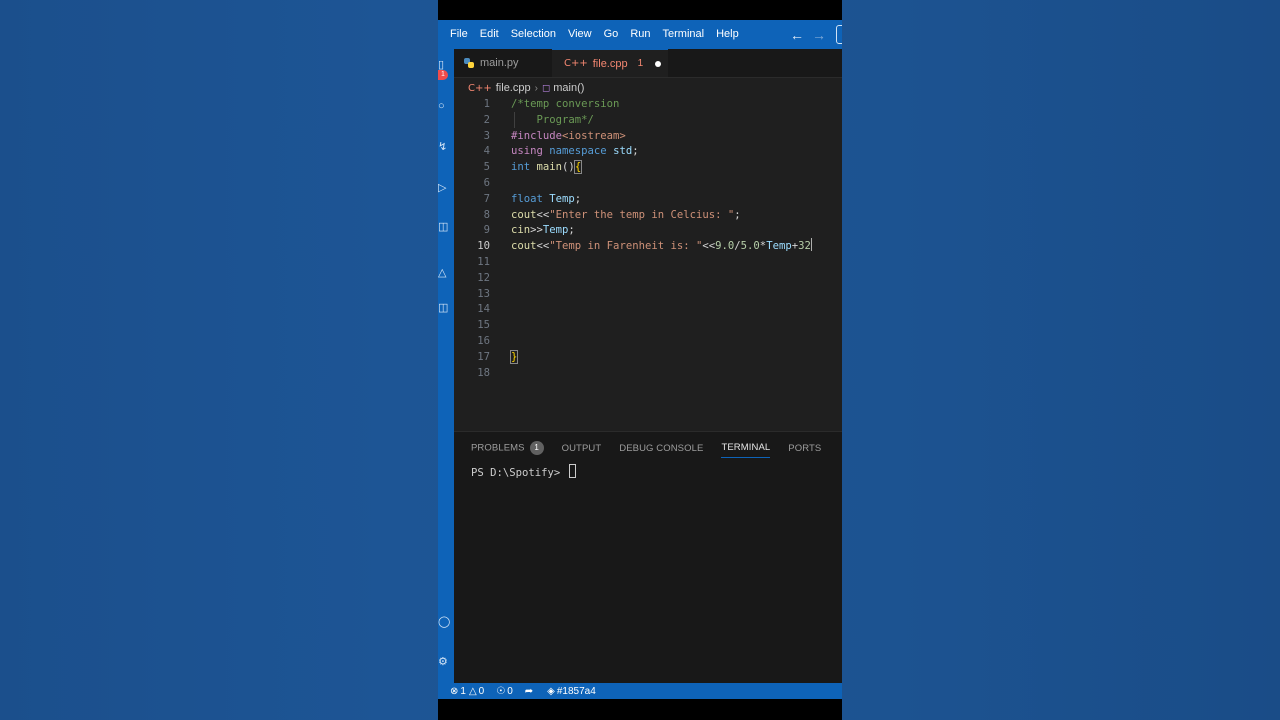 The image size is (1280, 720). What do you see at coordinates (661, 450) in the screenshot?
I see `tab-debug-console: DEBUG CONSOLE` at bounding box center [661, 450].